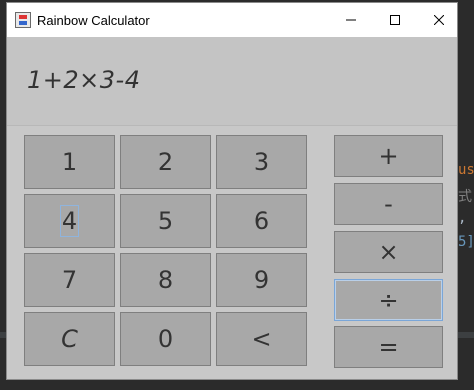 The height and width of the screenshot is (390, 474). I want to click on background-code-fragment: ,, so click(462, 218).